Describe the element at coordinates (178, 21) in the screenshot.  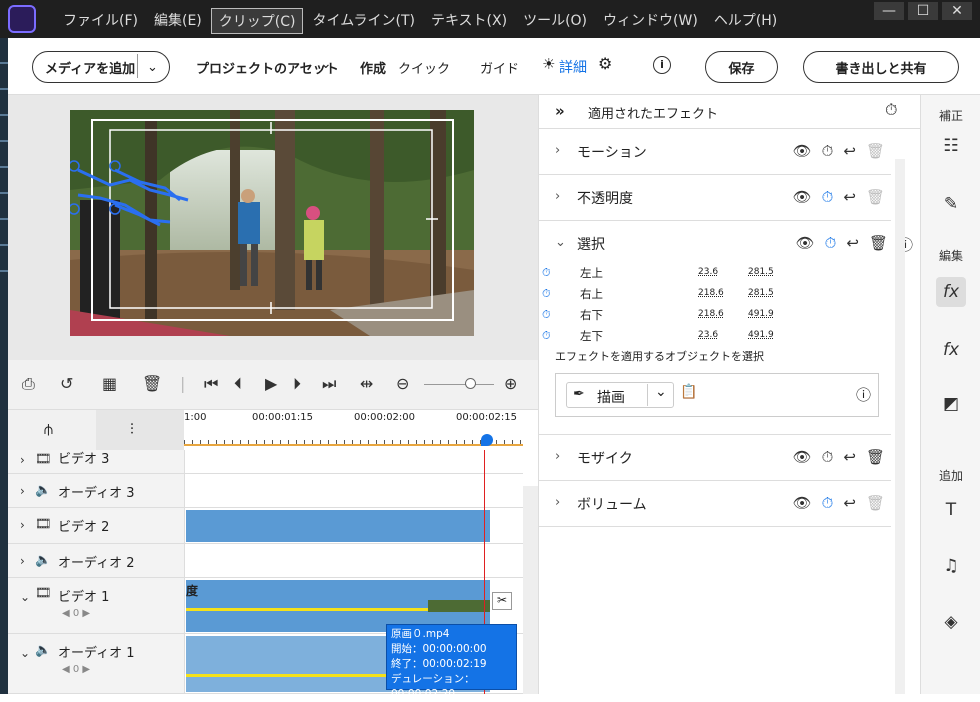
I see `menu-edit: 編集(E)` at that location.